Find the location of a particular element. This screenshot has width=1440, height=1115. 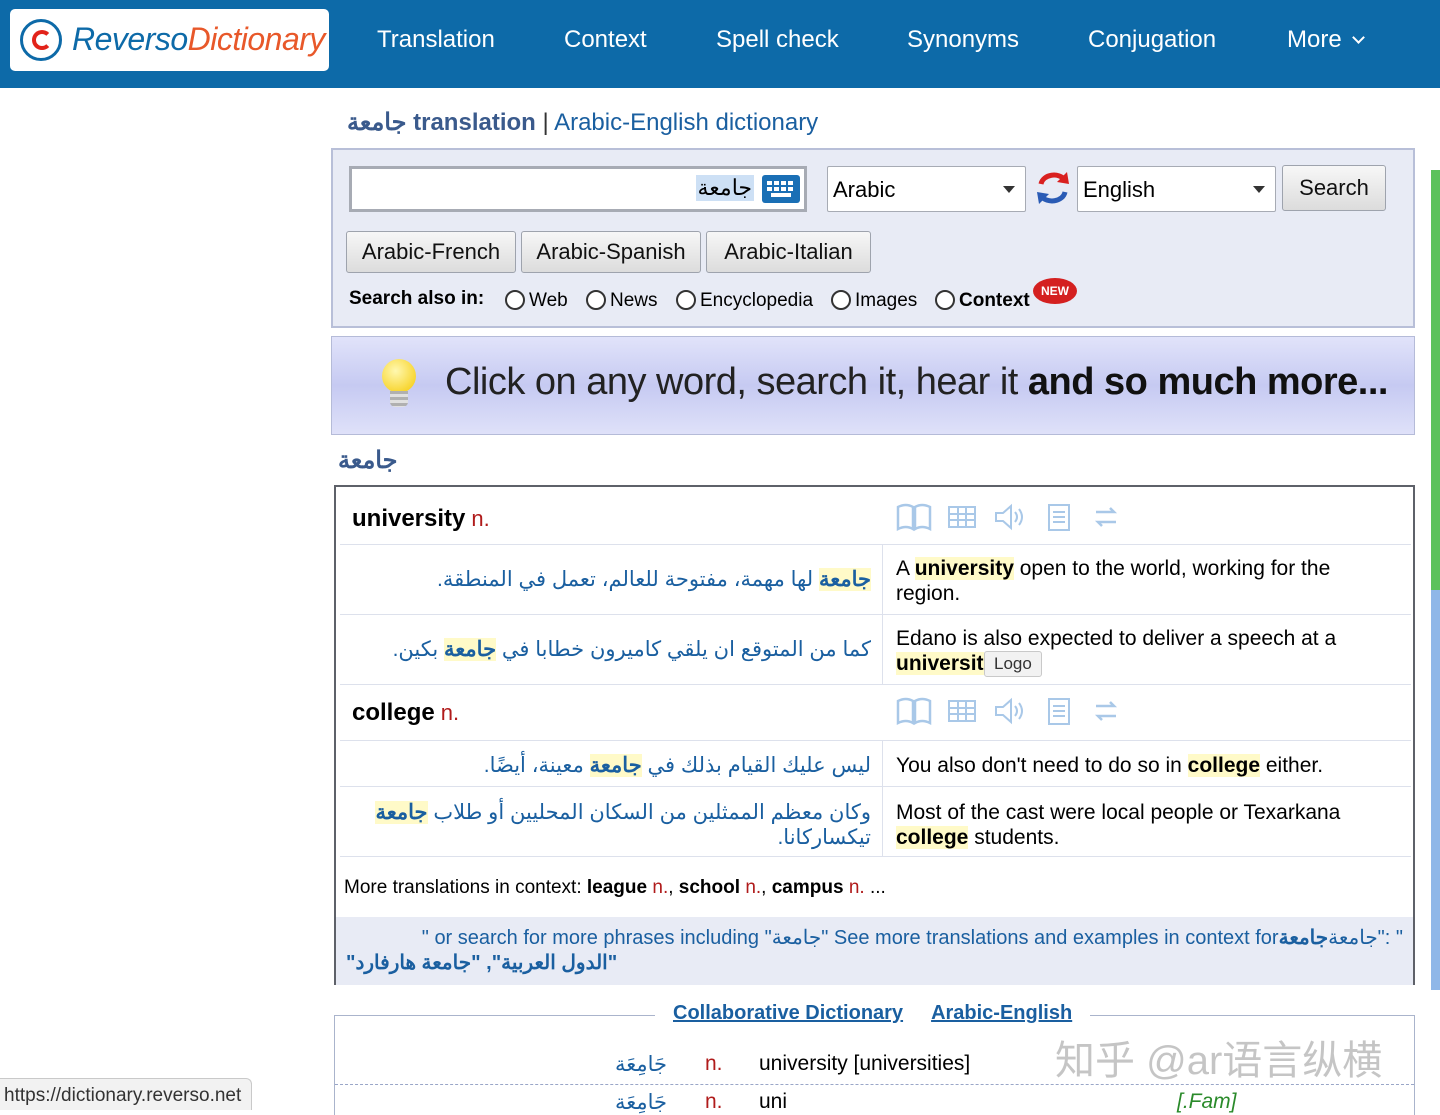

source-language-select: Arabic is located at coordinates (926, 189).